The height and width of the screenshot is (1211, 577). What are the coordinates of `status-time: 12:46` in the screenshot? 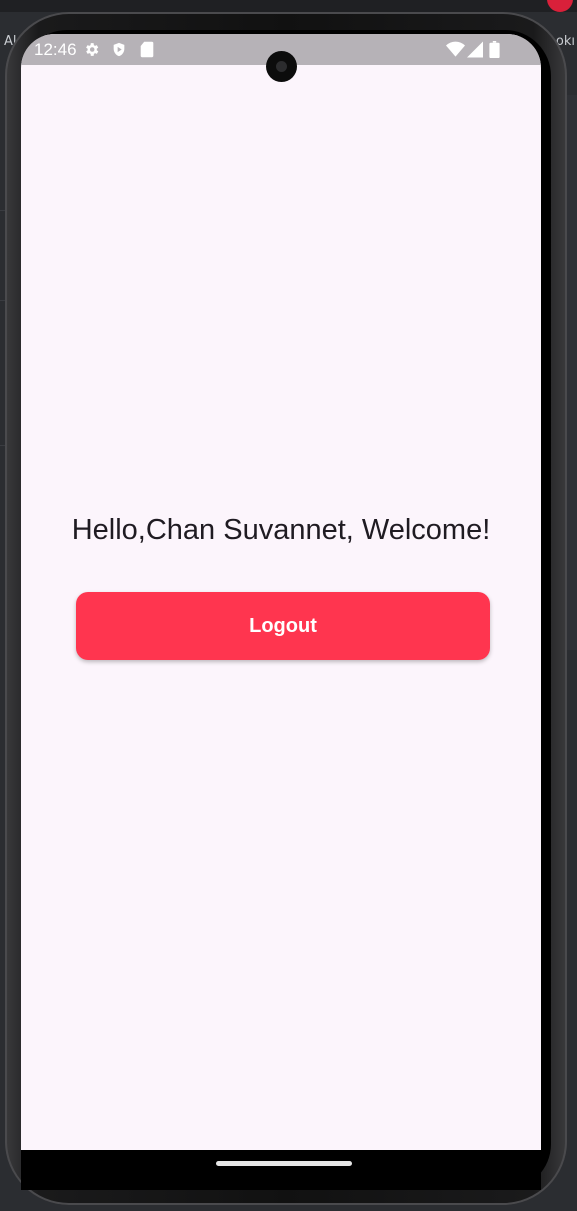 It's located at (55, 49).